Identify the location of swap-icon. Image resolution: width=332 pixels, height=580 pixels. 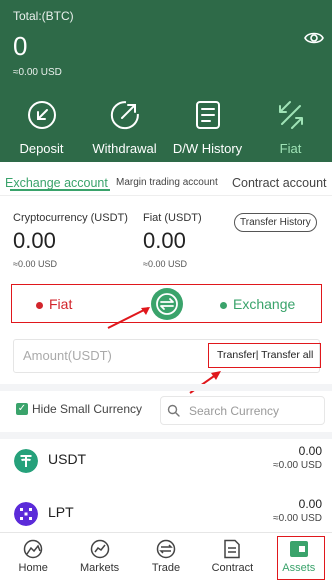
(167, 304).